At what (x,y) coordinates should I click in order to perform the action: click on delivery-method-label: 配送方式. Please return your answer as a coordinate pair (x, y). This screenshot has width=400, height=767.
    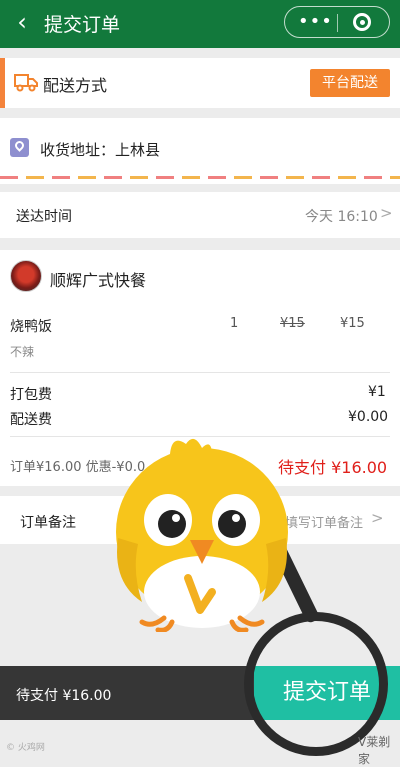
    Looking at the image, I should click on (75, 85).